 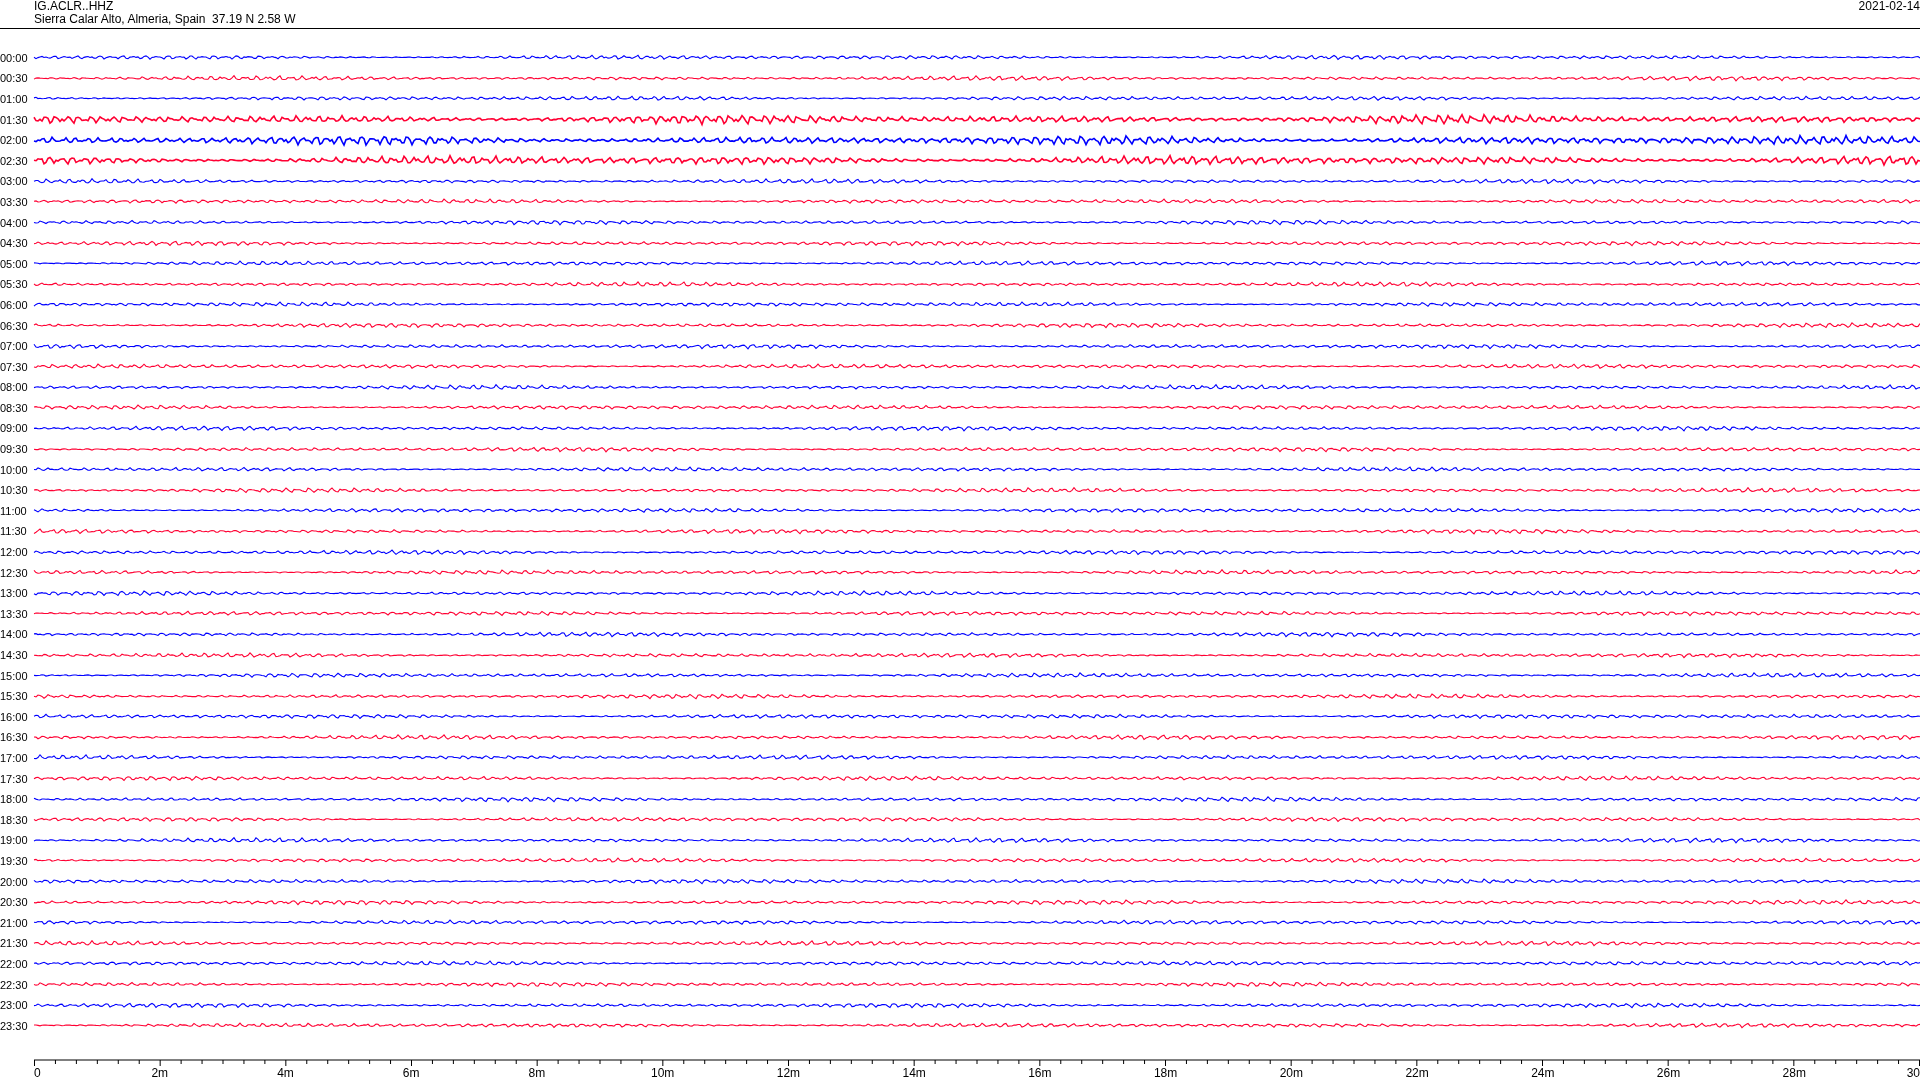 I want to click on time-label: 10:00, so click(x=14, y=469).